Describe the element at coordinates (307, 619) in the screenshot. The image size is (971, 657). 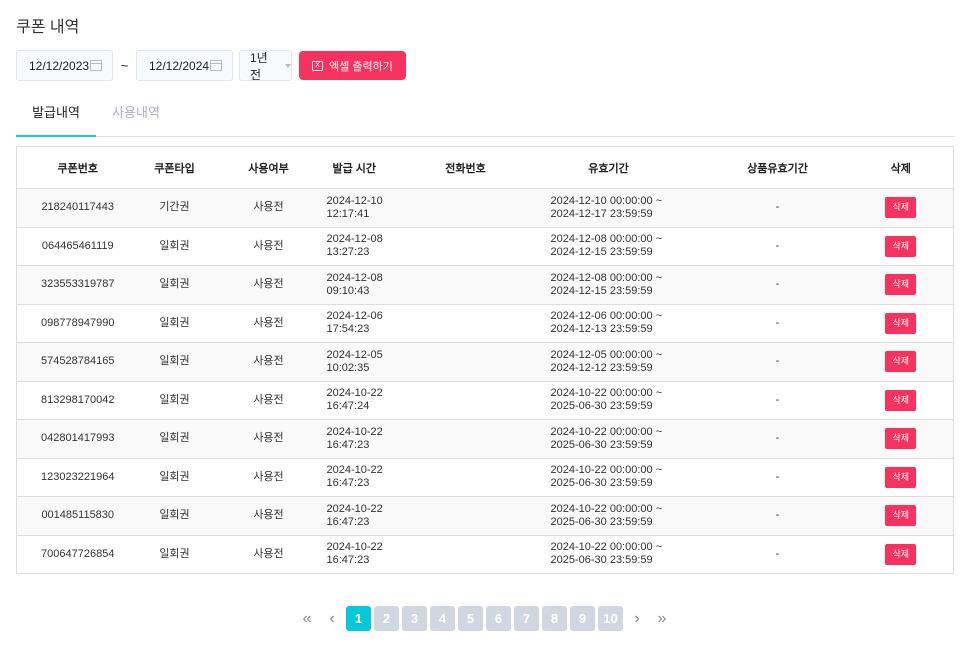
I see `first-page-icon: «` at that location.